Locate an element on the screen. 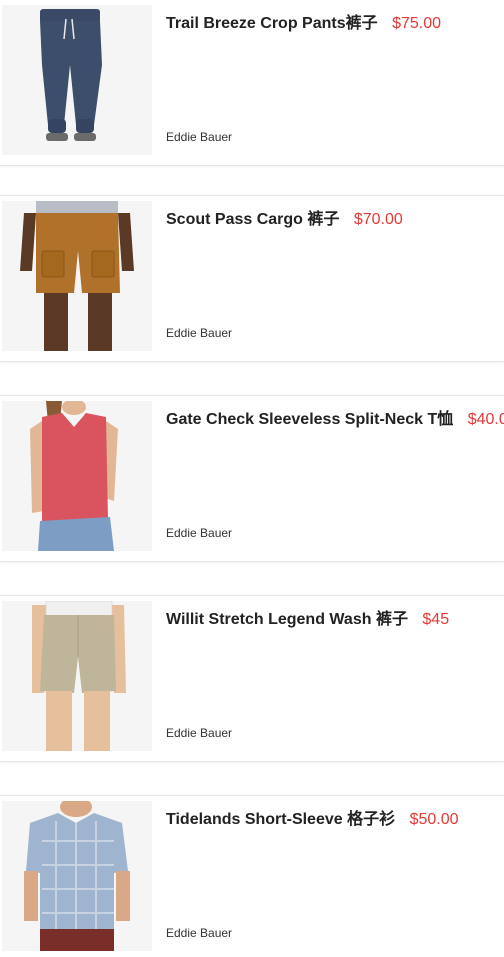  product-price: $70.00 is located at coordinates (378, 219).